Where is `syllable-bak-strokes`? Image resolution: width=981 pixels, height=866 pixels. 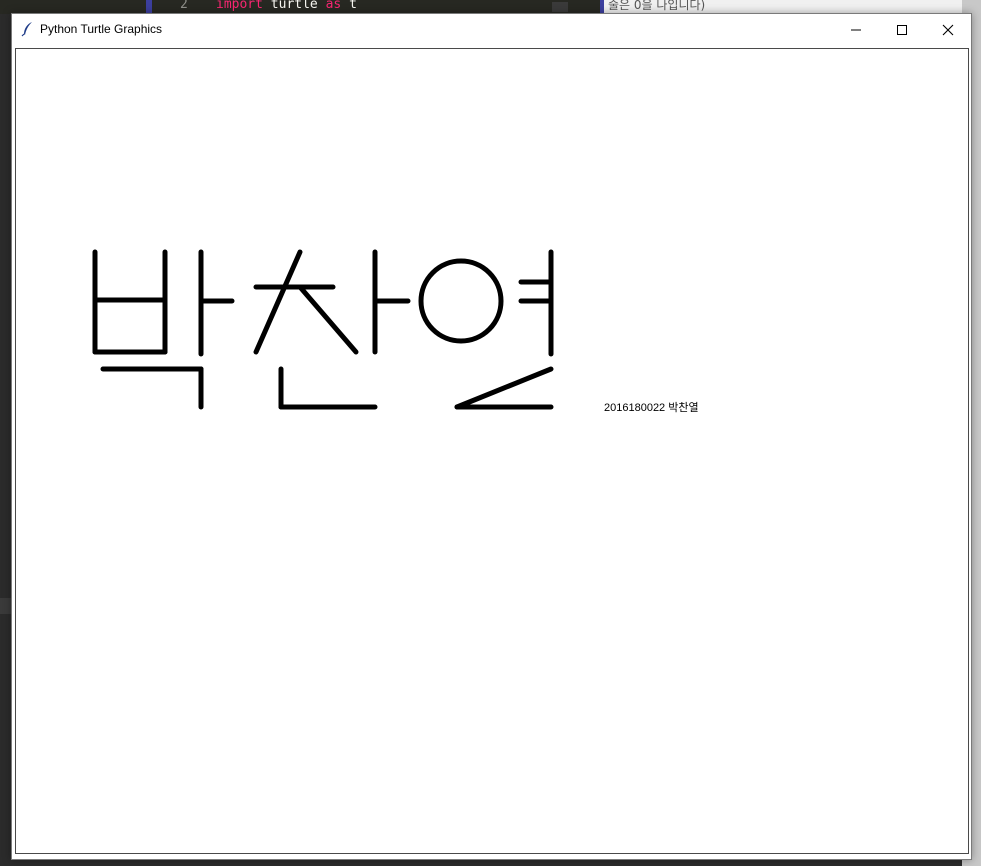 syllable-bak-strokes is located at coordinates (163, 329).